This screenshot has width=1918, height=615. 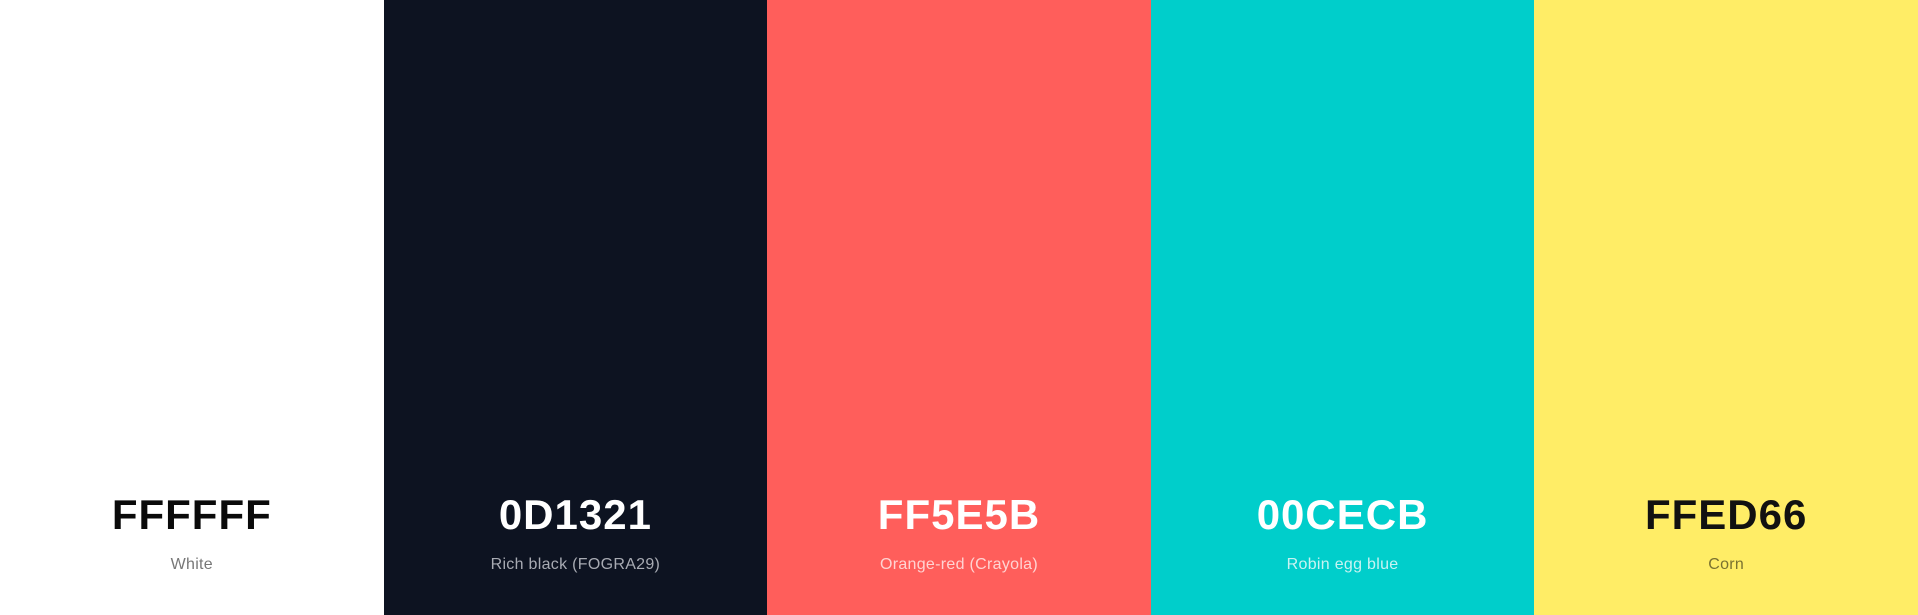 I want to click on color-name: White, so click(x=191, y=564).